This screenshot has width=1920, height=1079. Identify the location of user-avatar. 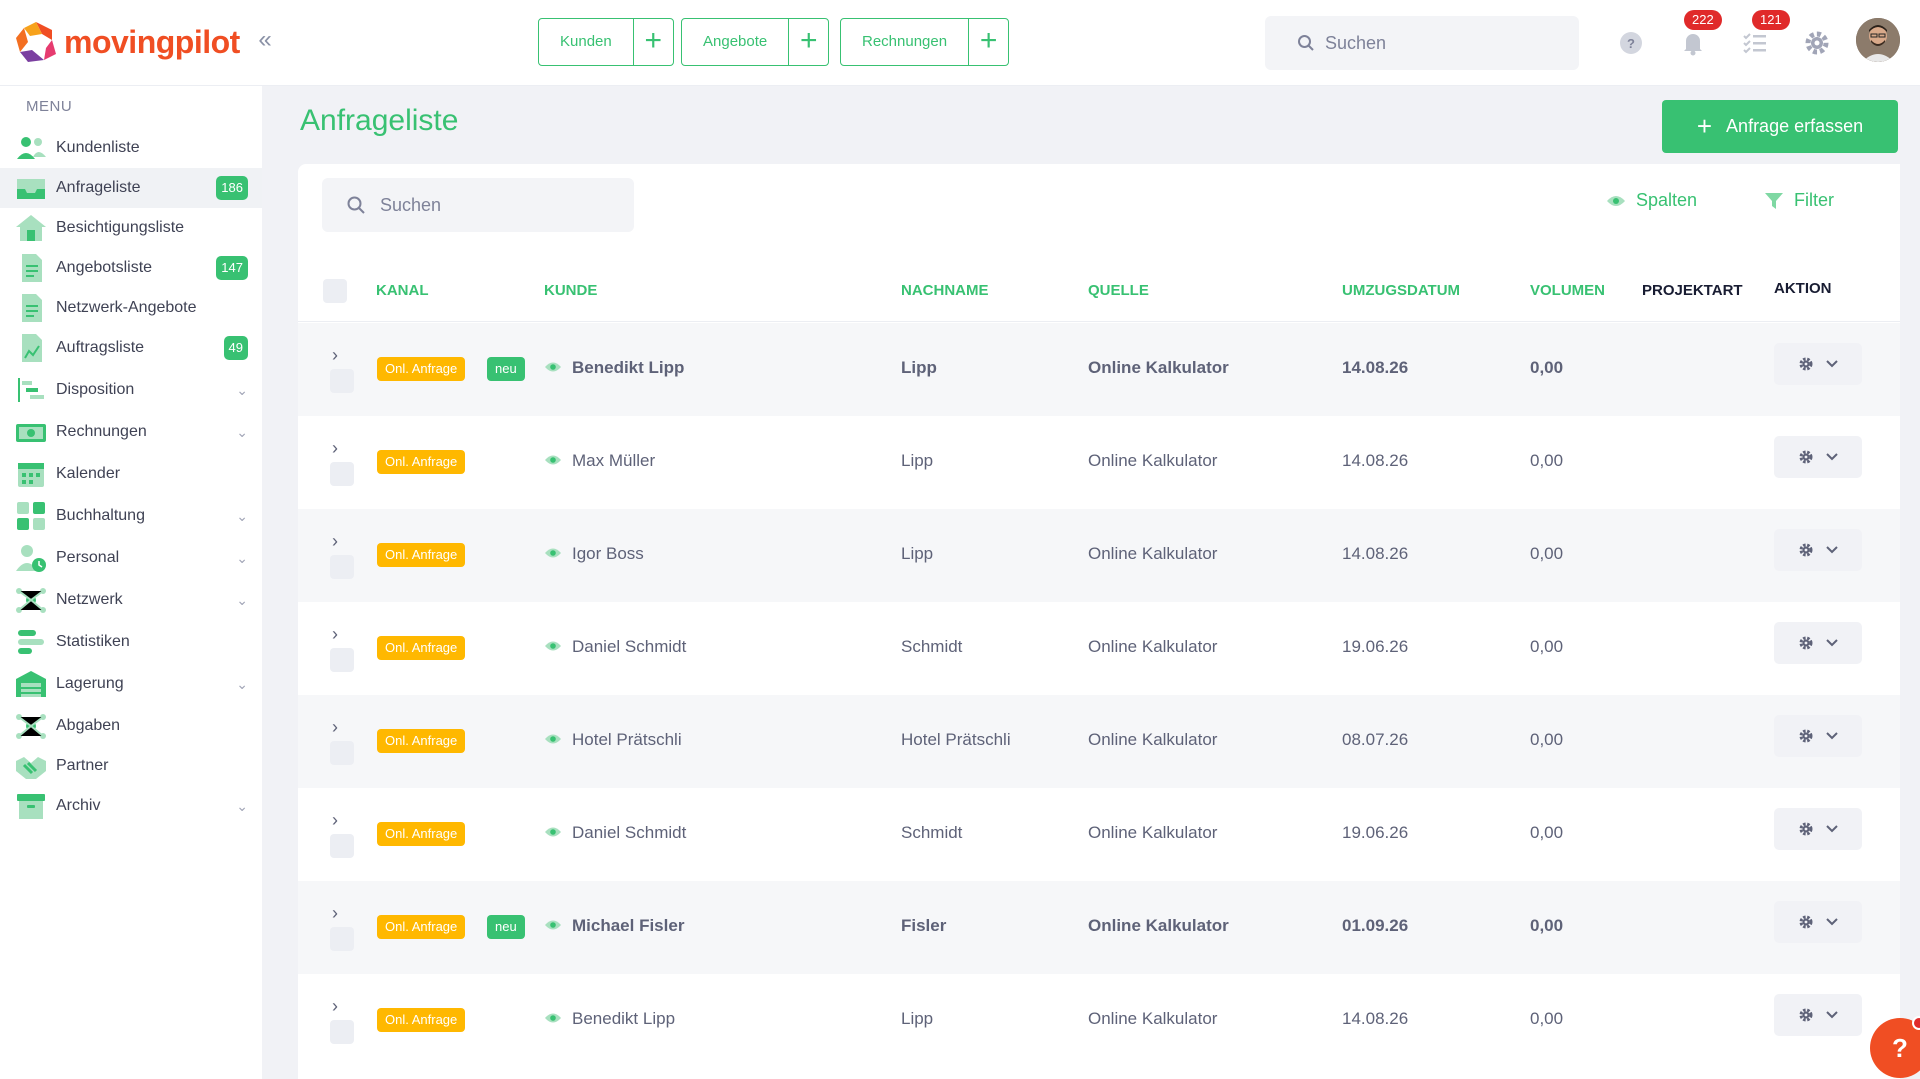
(1878, 40).